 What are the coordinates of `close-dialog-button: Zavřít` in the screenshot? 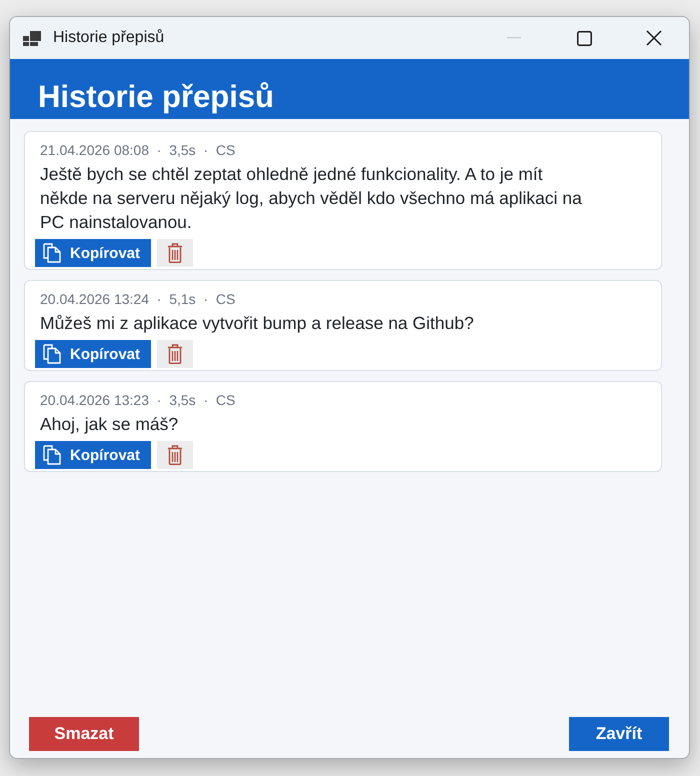 It's located at (619, 734).